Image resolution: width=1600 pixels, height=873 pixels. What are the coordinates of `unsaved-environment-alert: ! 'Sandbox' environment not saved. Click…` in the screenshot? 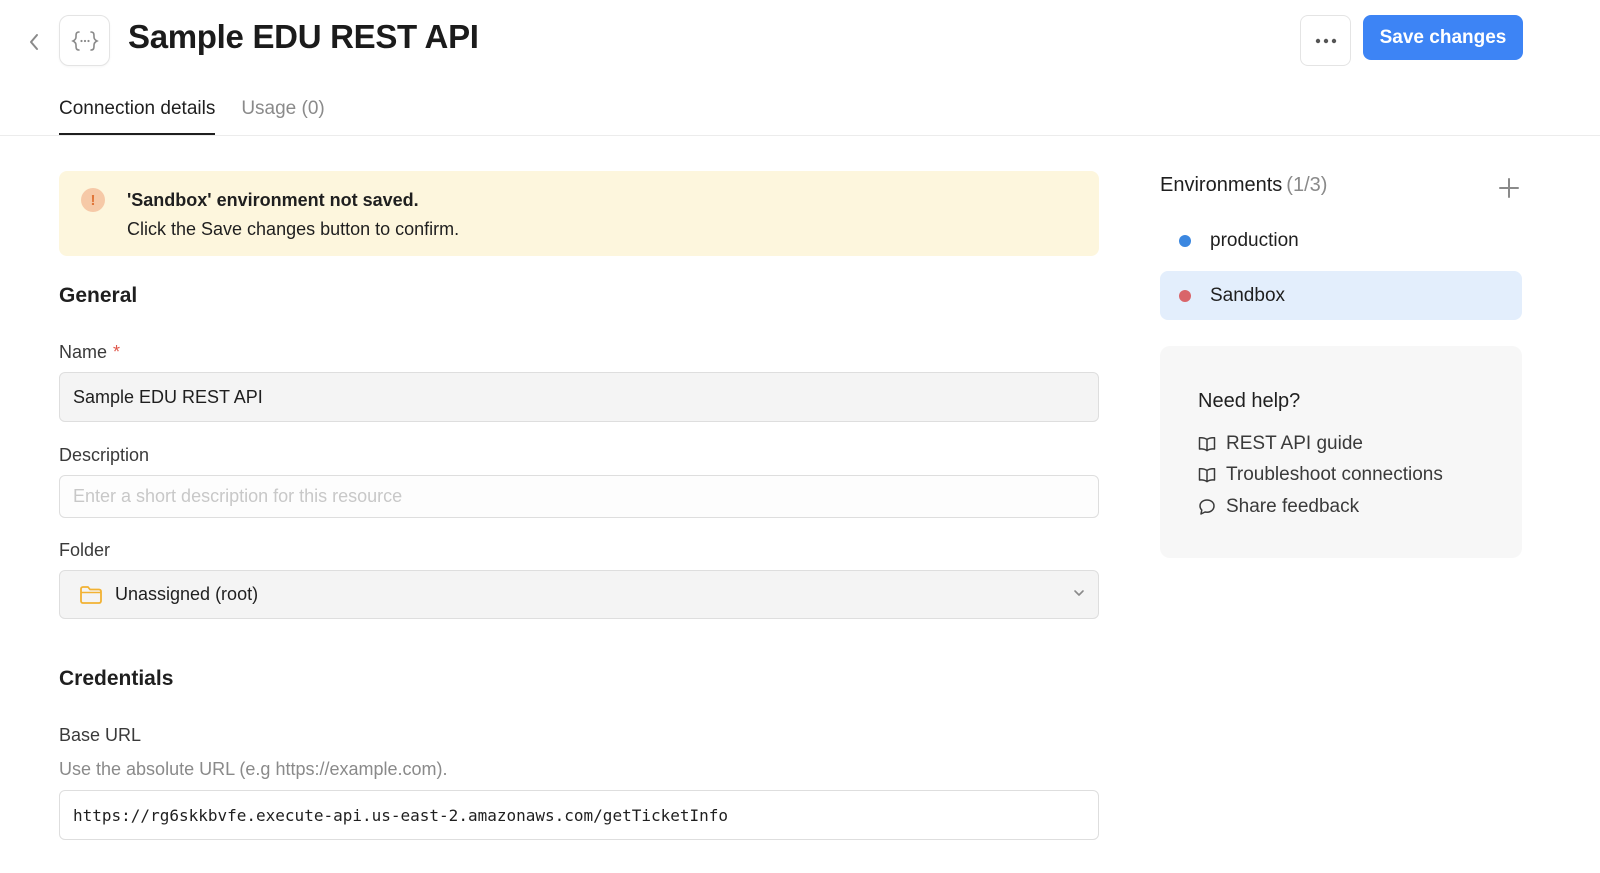 It's located at (579, 213).